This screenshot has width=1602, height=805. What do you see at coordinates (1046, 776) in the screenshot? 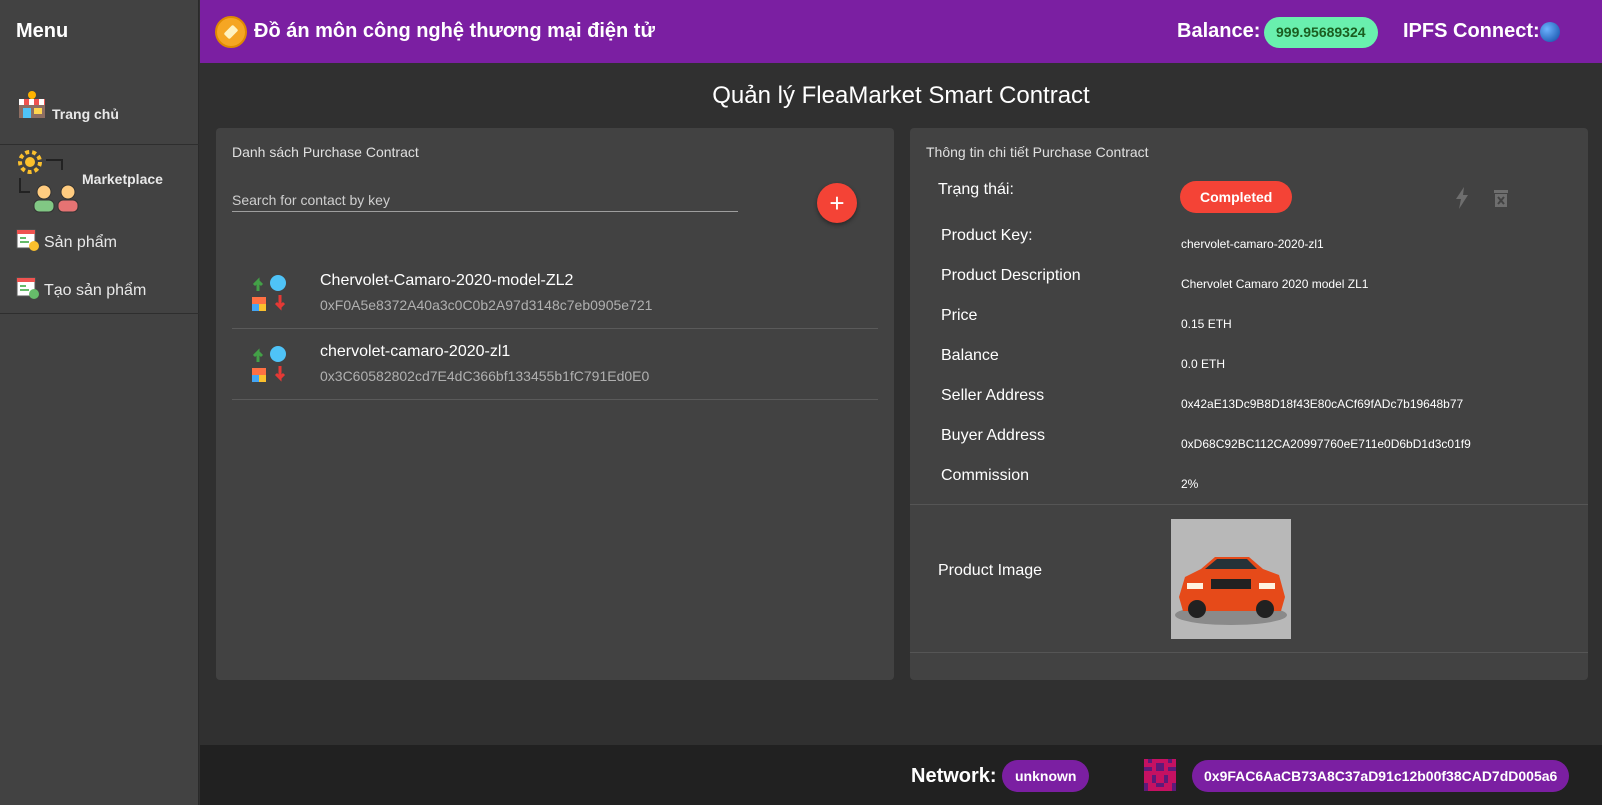
I see `network-chip: unknown` at bounding box center [1046, 776].